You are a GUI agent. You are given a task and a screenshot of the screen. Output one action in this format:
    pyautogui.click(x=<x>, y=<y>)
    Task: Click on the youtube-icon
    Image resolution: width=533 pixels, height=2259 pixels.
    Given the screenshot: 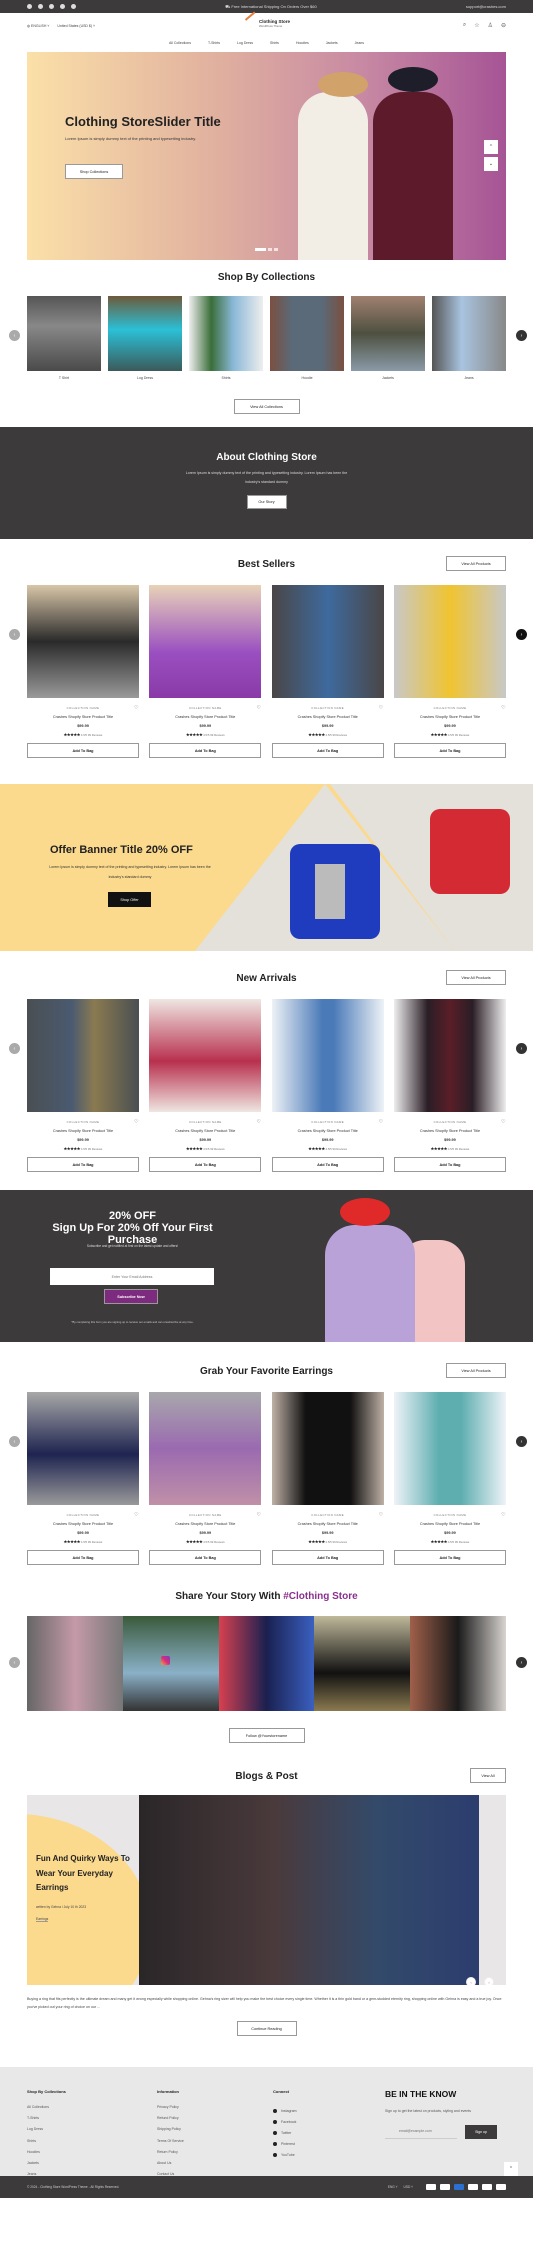 What is the action you would take?
    pyautogui.click(x=62, y=6)
    